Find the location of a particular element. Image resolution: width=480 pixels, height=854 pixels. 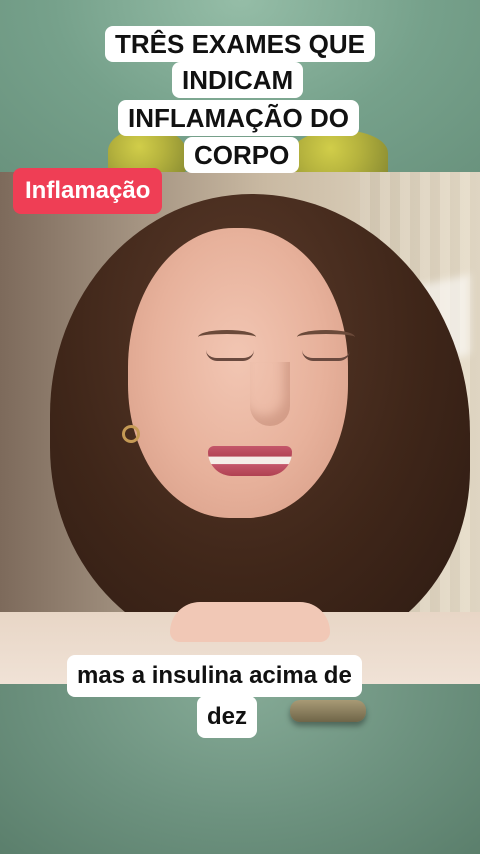

topic-tag: Inflamação is located at coordinates (88, 191).